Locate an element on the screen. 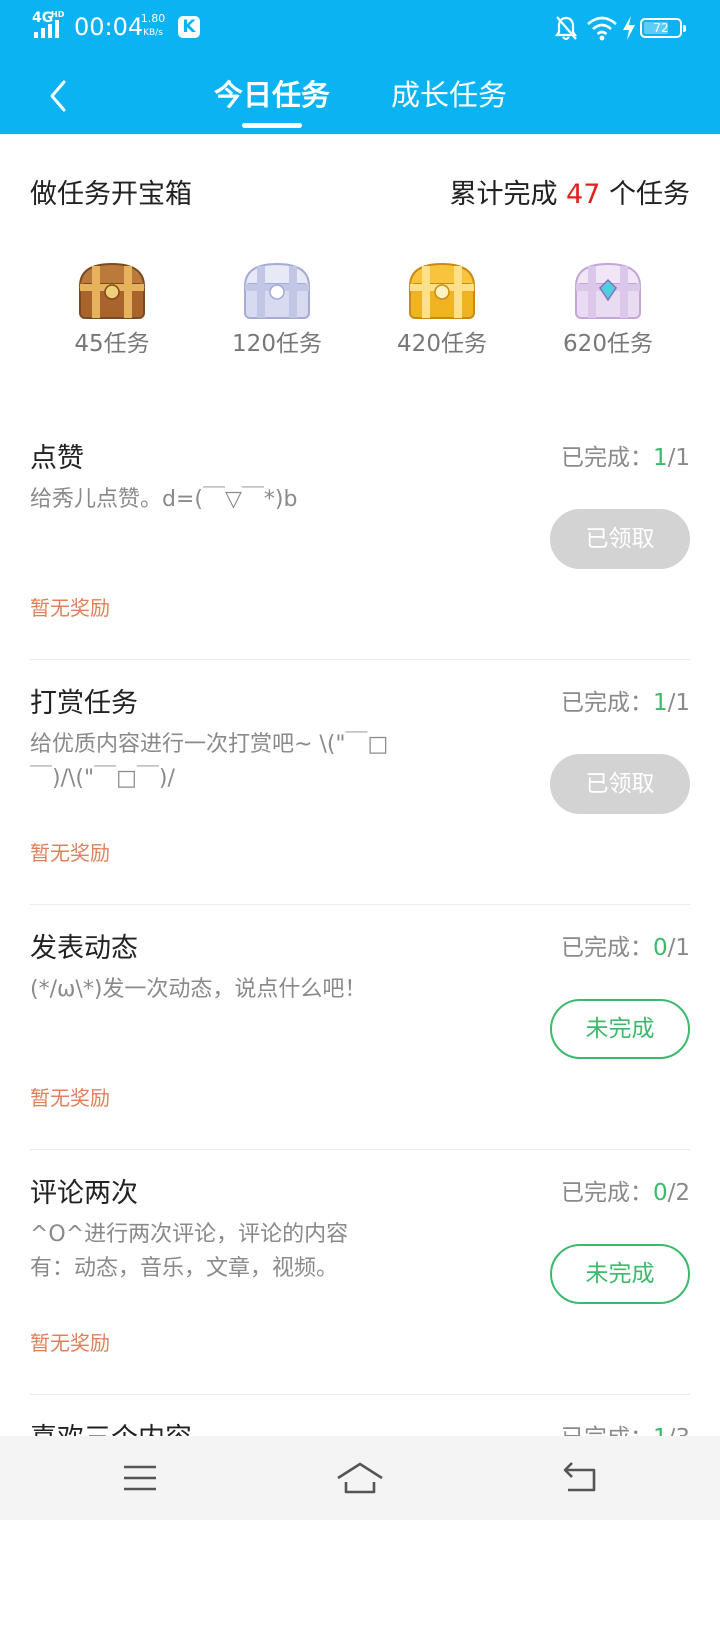  total-prefix: 累计完成 is located at coordinates (503, 194).